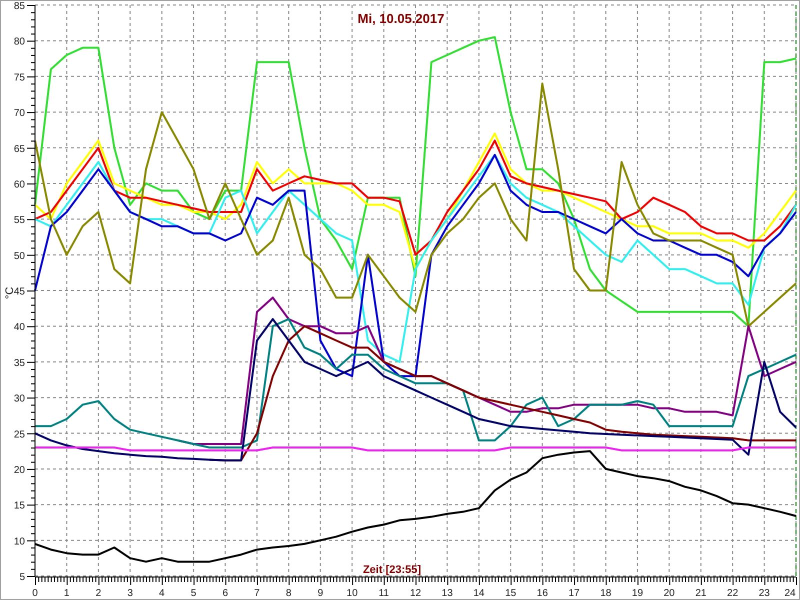 The width and height of the screenshot is (800, 600). What do you see at coordinates (416, 593) in the screenshot?
I see `x-tick-label: 12` at bounding box center [416, 593].